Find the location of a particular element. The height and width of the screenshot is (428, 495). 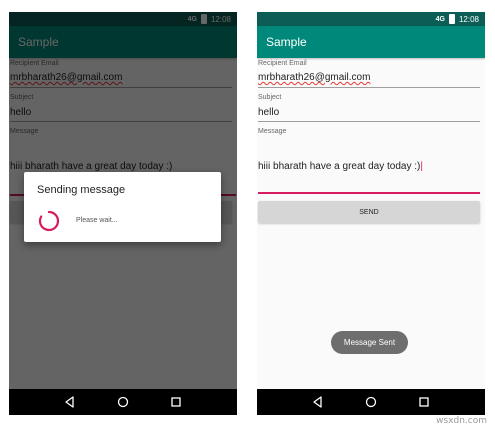

progress-spinner-icon is located at coordinates (49, 221).